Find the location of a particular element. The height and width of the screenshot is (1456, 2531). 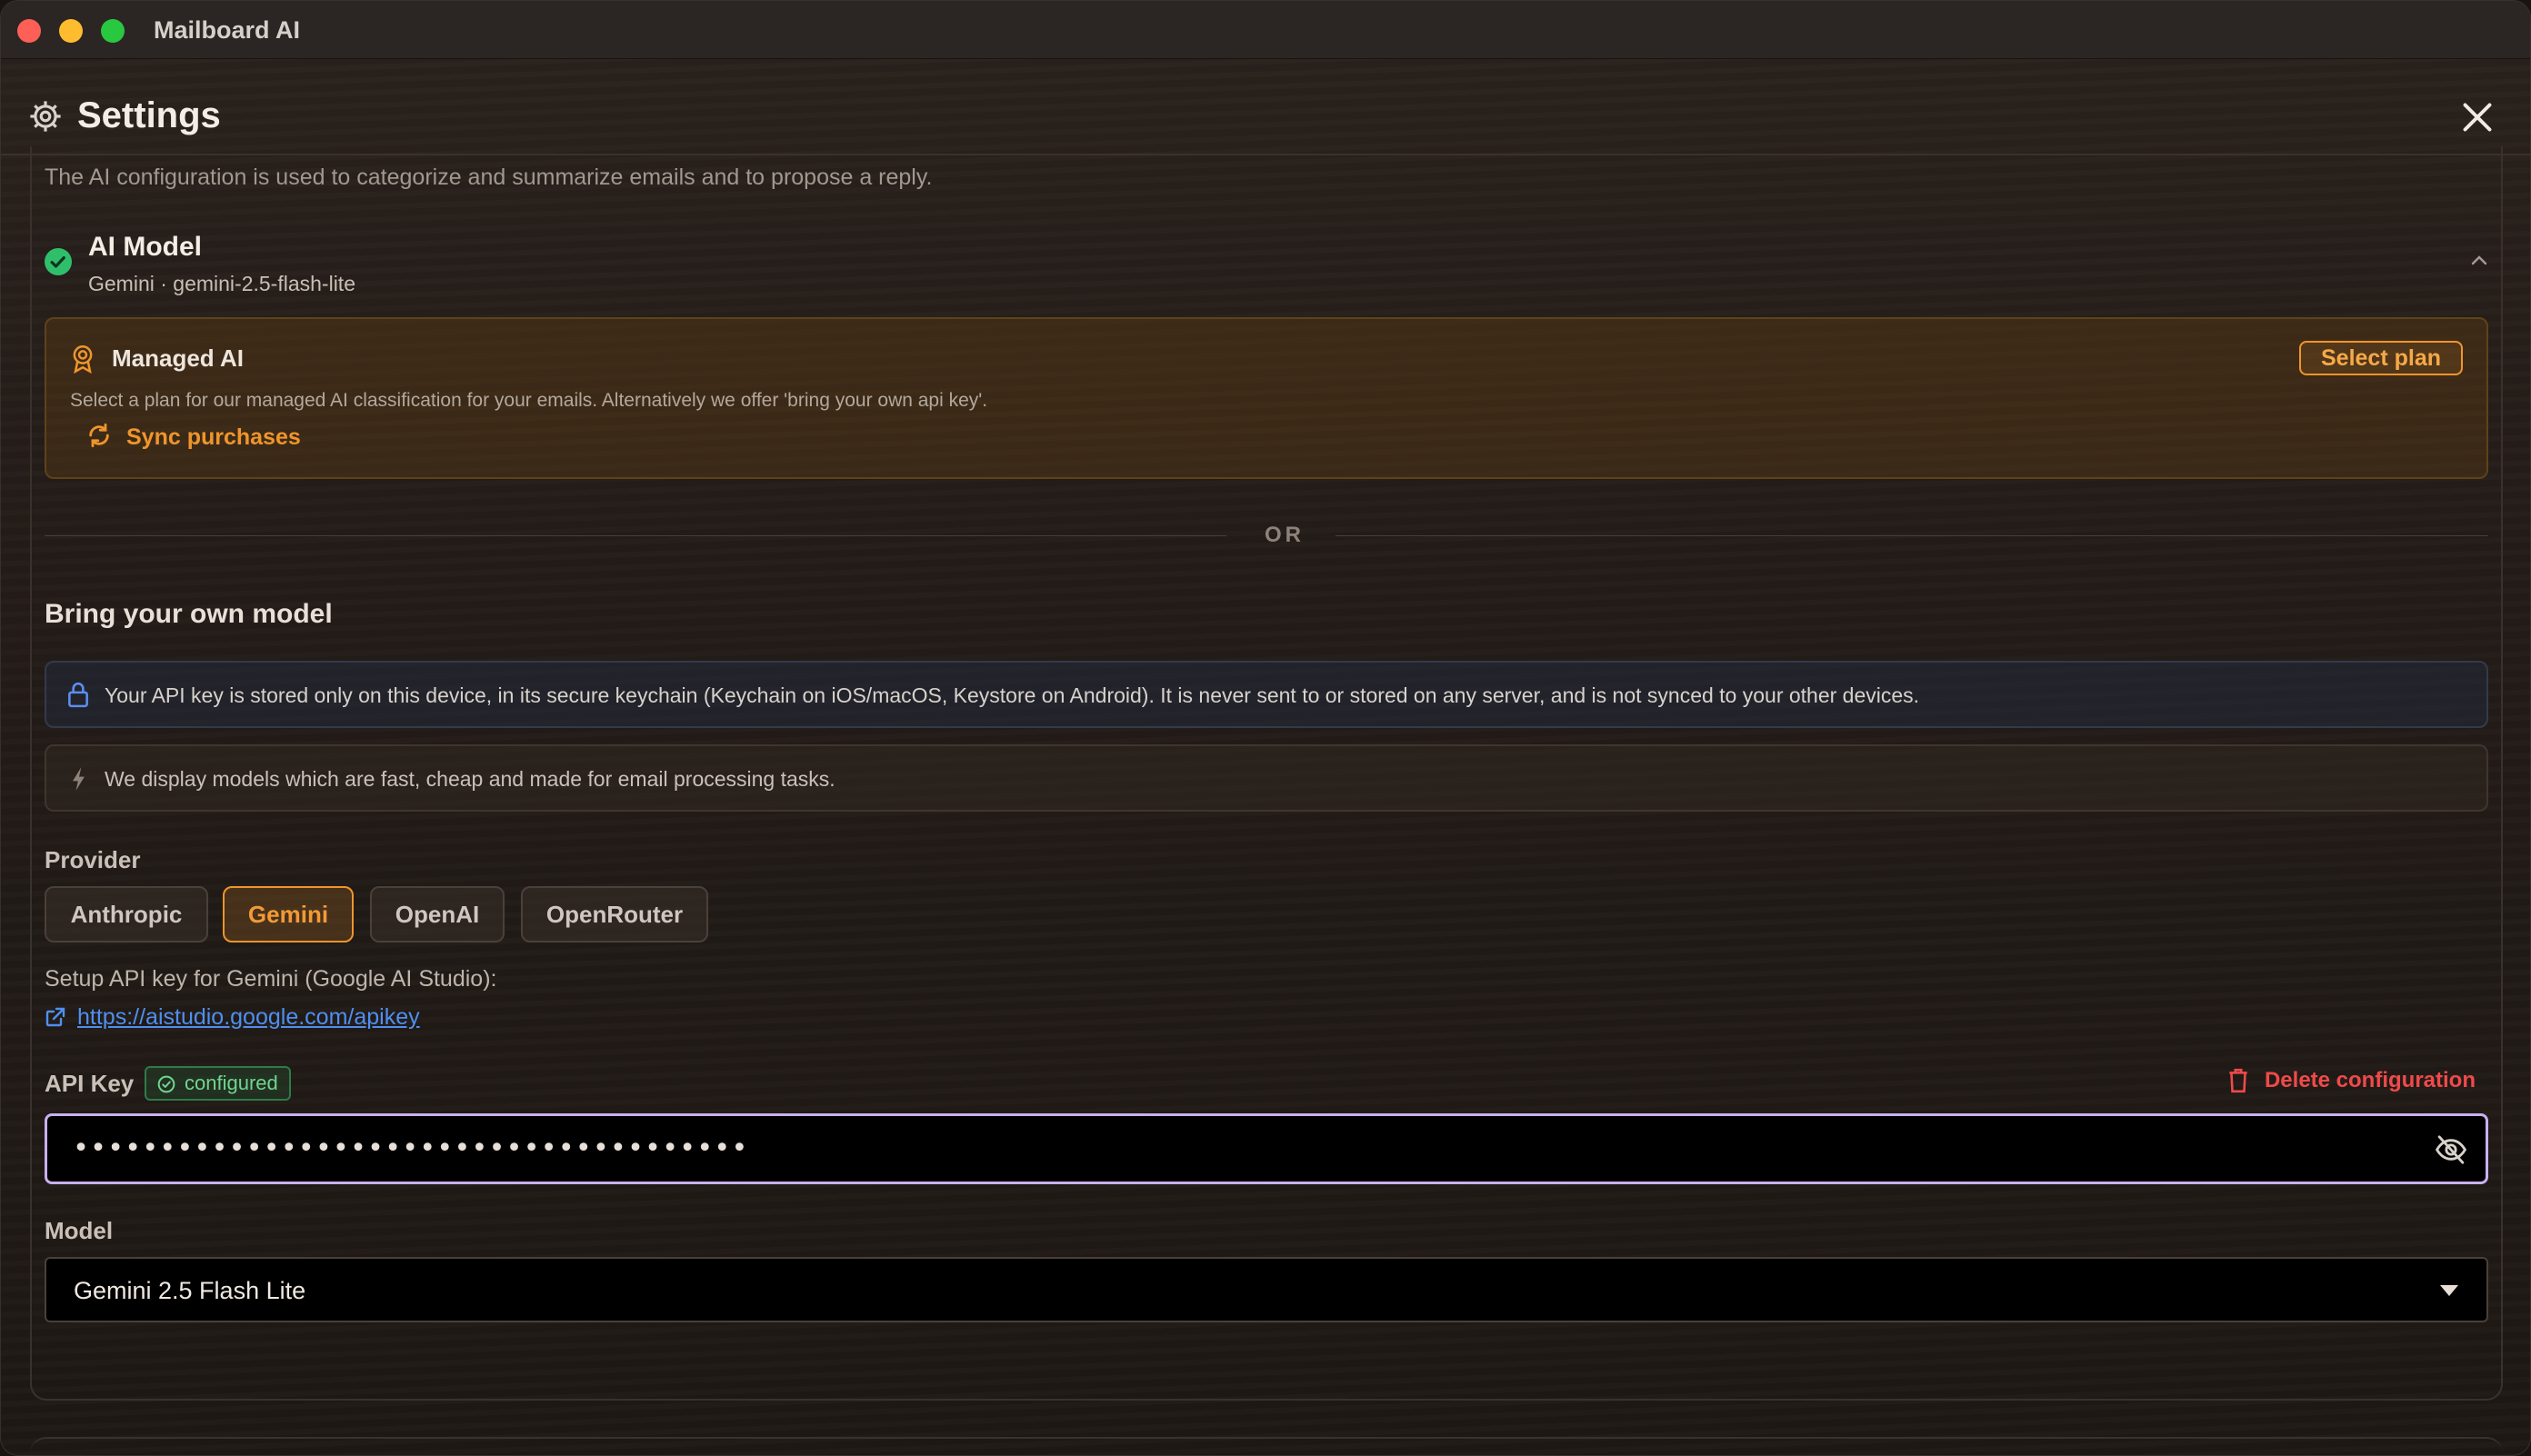

window-close-button is located at coordinates (29, 31).